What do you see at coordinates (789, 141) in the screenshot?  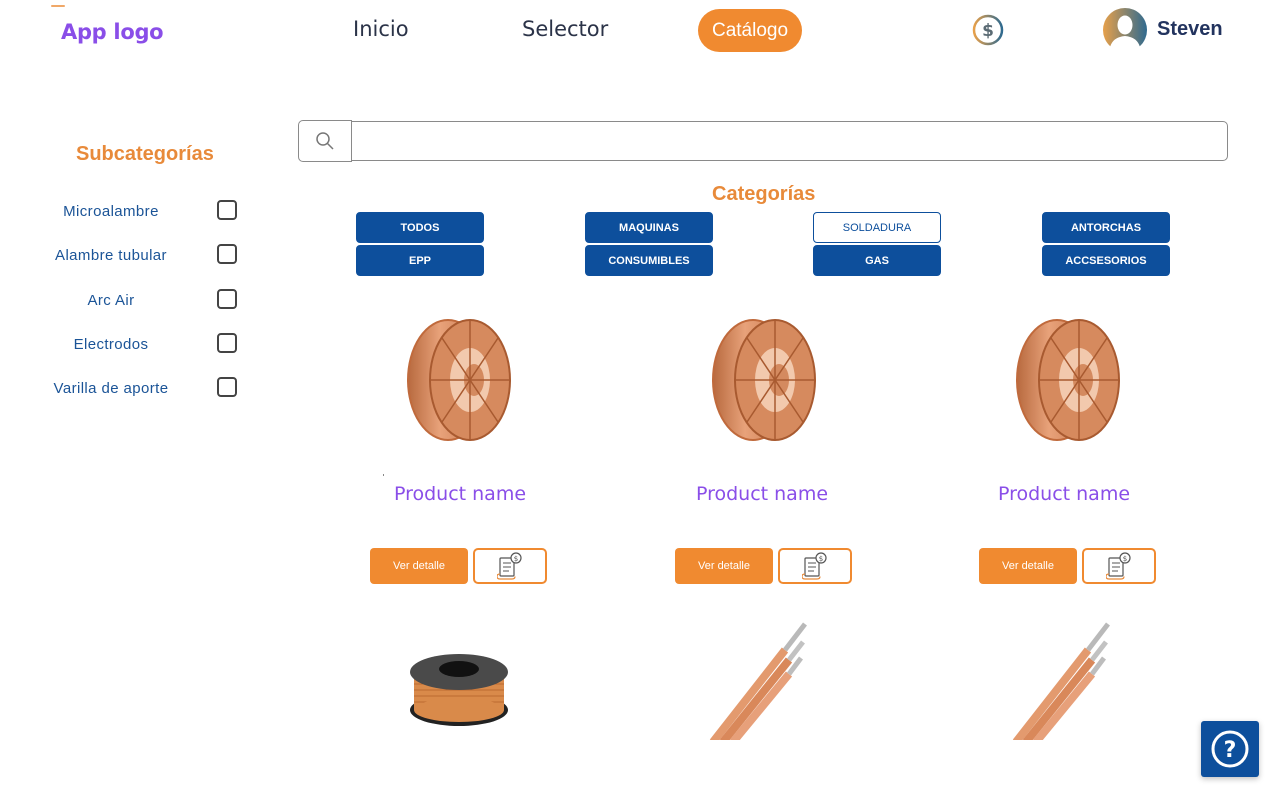 I see `search-input` at bounding box center [789, 141].